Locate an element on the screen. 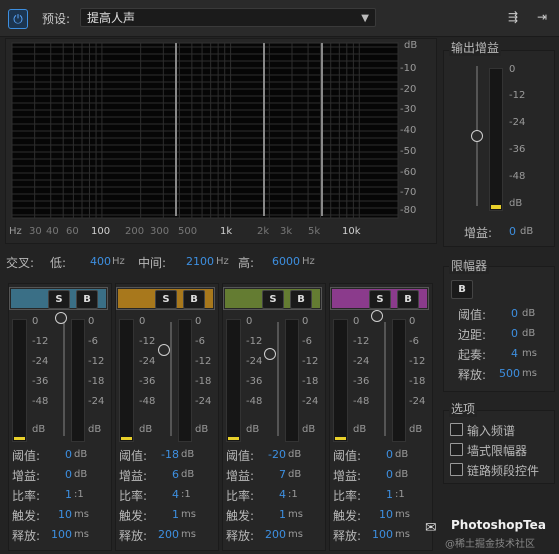 The height and width of the screenshot is (554, 559). band-2-output-meter is located at coordinates (185, 380).